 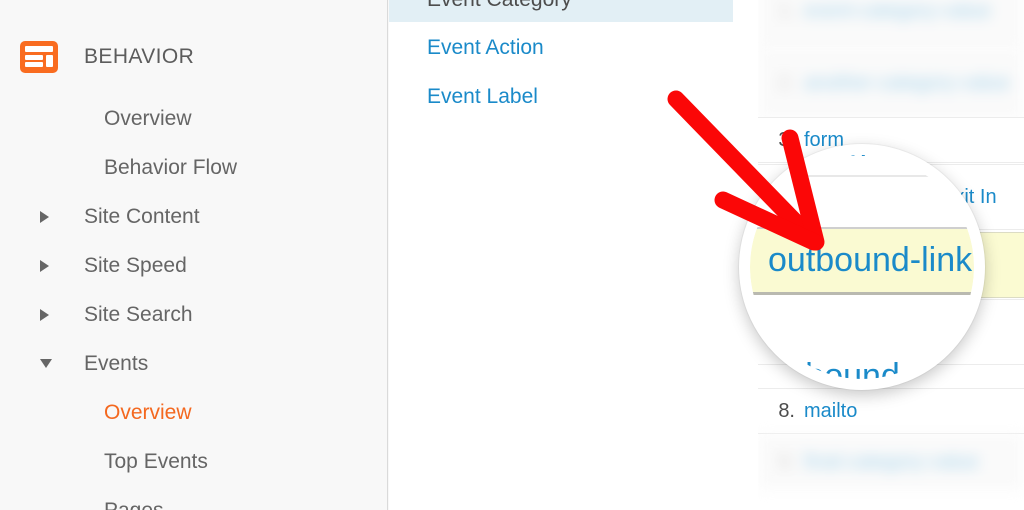 What do you see at coordinates (480, 6) in the screenshot?
I see `dimension-label: Event Category` at bounding box center [480, 6].